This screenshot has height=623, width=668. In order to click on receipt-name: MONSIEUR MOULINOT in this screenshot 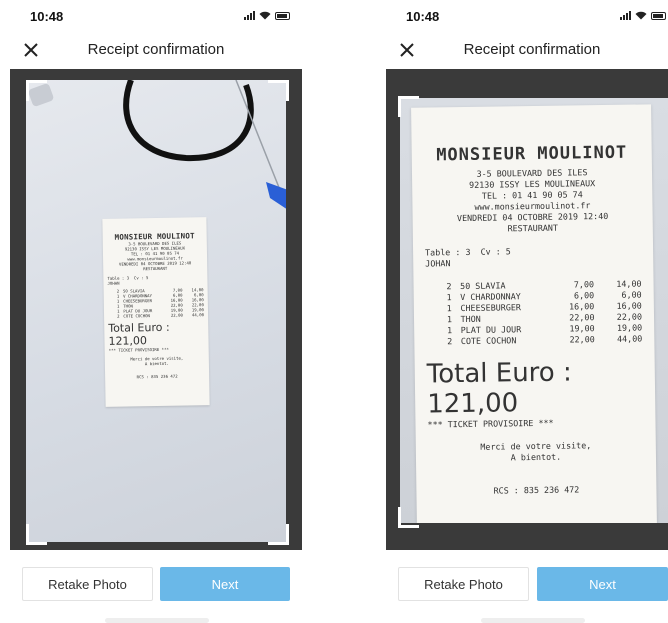, I will do `click(532, 154)`.